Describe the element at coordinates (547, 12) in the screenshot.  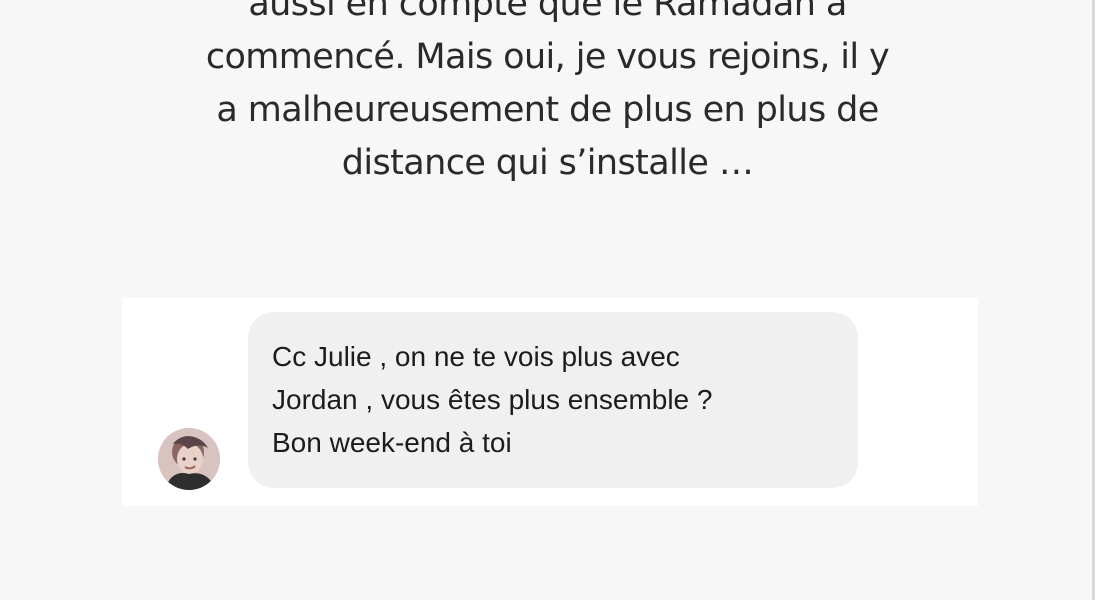
I see `caption-line: aussi en compte que le Ramadan a` at that location.